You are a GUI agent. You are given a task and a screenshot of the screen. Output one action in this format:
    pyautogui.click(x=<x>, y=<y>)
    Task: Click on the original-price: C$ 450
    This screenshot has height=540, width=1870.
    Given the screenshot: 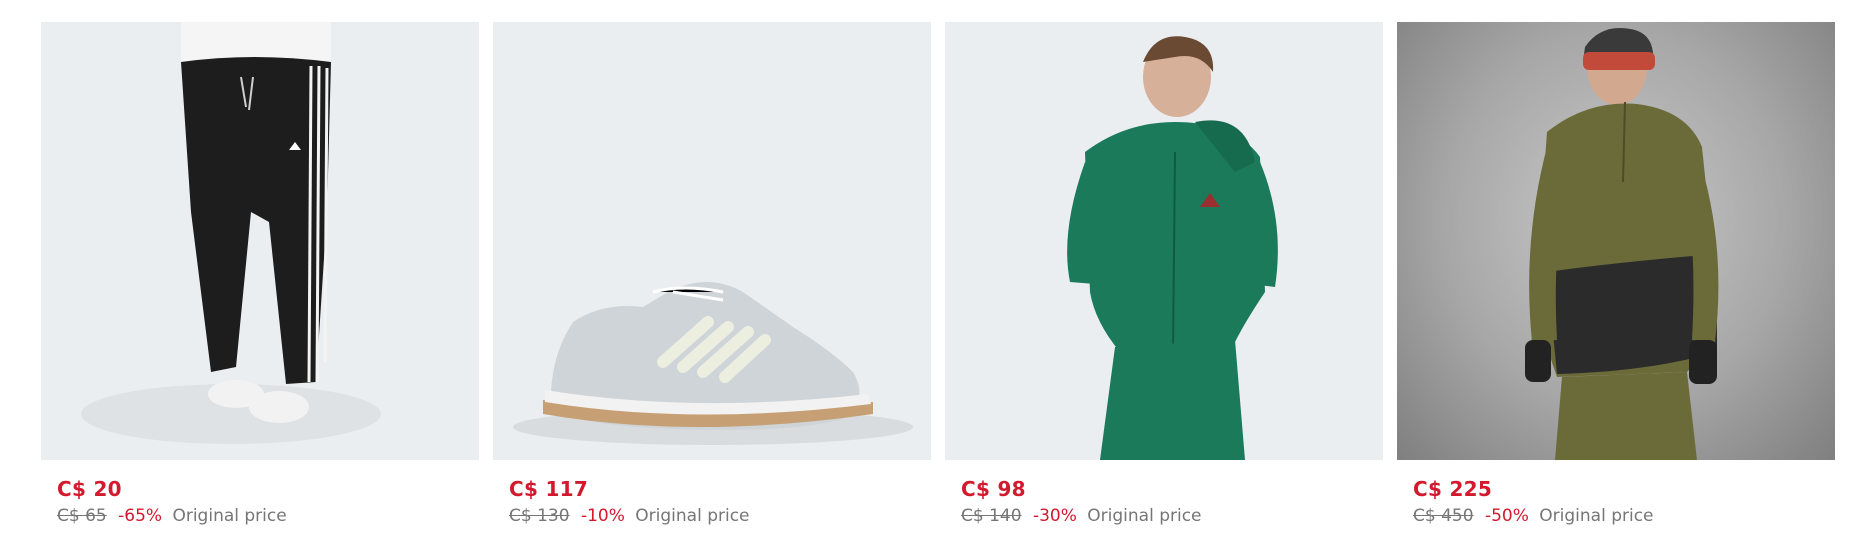 What is the action you would take?
    pyautogui.click(x=1443, y=516)
    